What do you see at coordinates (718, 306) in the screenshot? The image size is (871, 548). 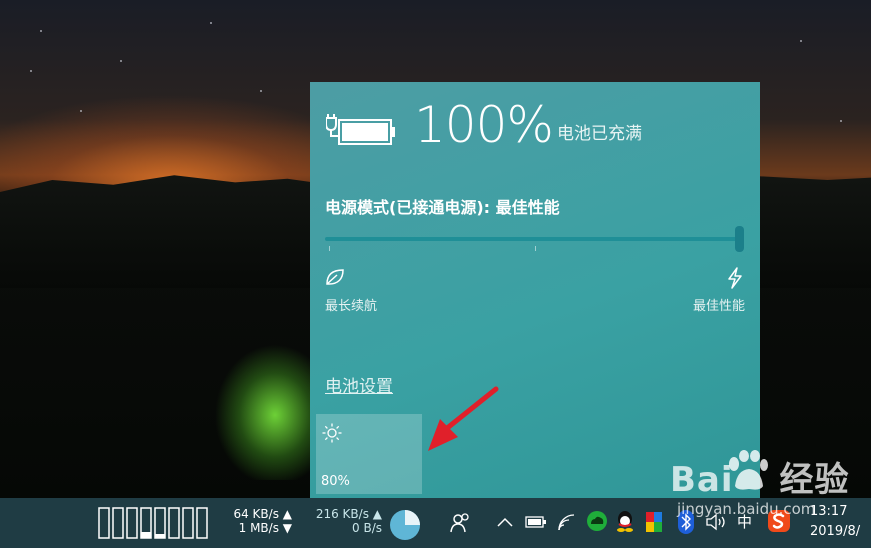 I see `mode-best-performance-label: 最佳性能` at bounding box center [718, 306].